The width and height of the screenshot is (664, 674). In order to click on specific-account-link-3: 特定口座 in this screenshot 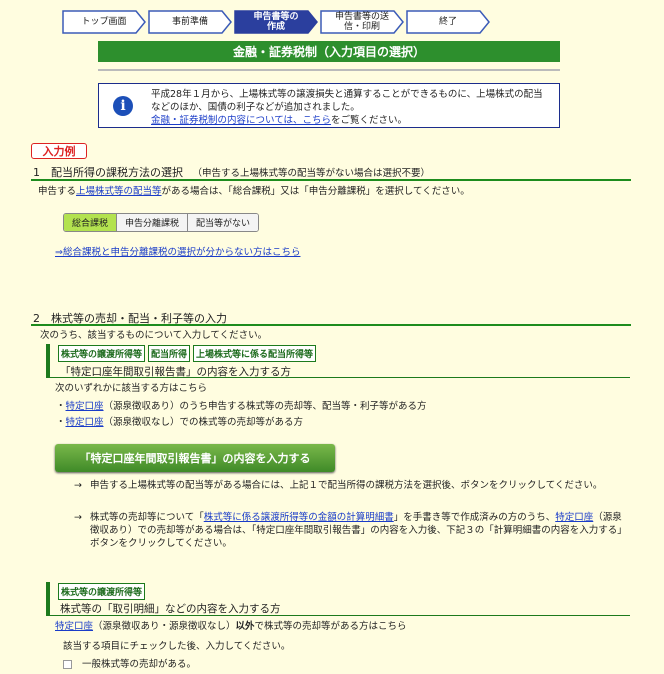, I will do `click(574, 517)`.